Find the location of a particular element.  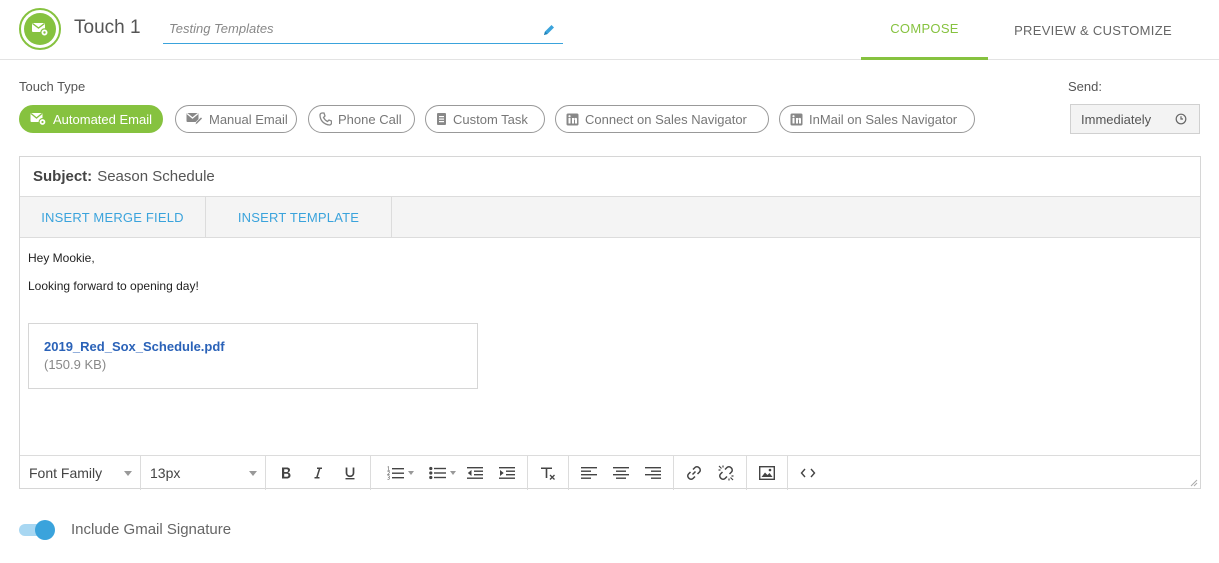

insert-link-button is located at coordinates (694, 473).